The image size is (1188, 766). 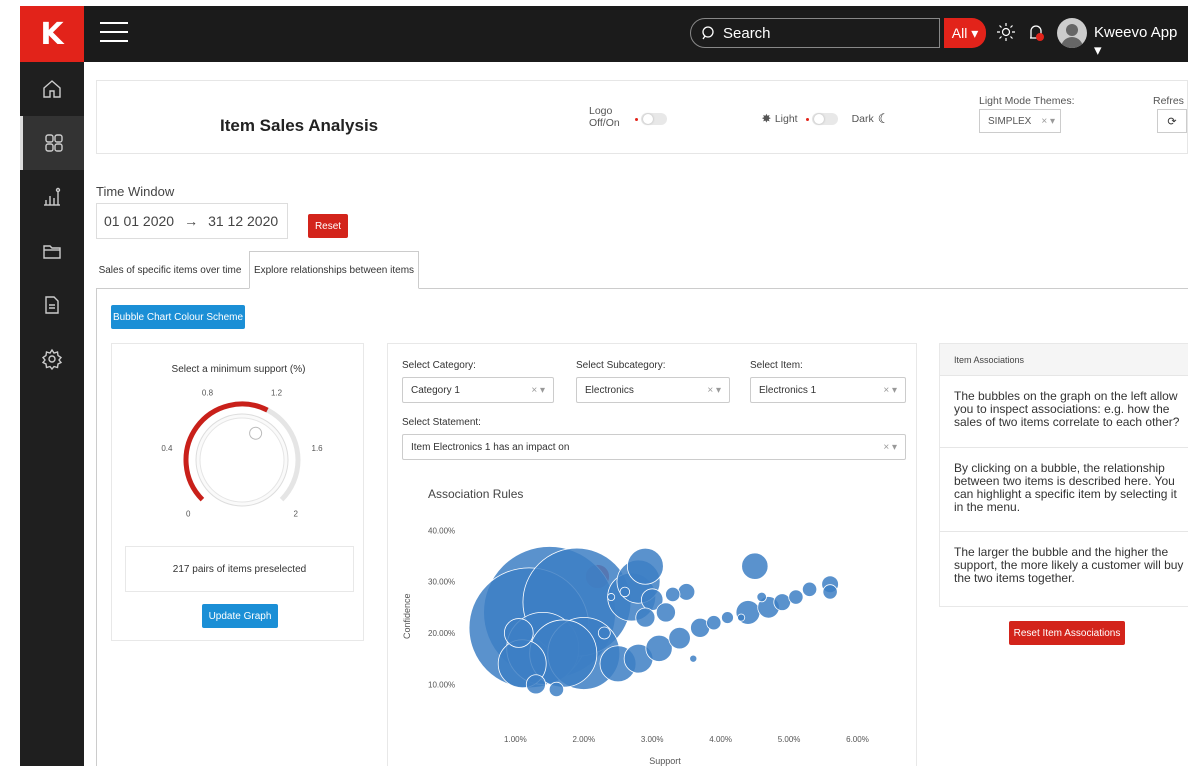 I want to click on tab-sales-over-time: Sales of specific items over time, so click(x=170, y=270).